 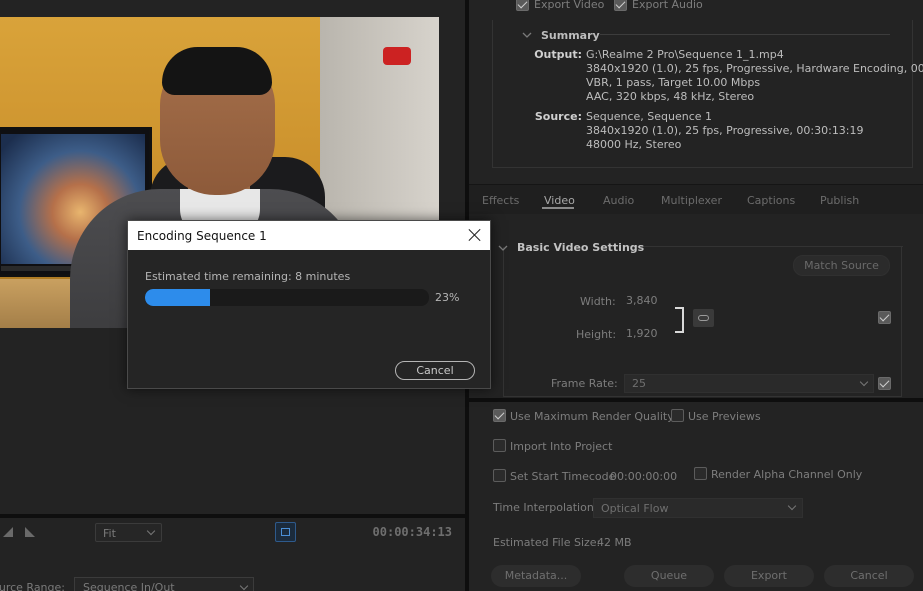 What do you see at coordinates (287, 297) in the screenshot?
I see `encoding-progress-bar` at bounding box center [287, 297].